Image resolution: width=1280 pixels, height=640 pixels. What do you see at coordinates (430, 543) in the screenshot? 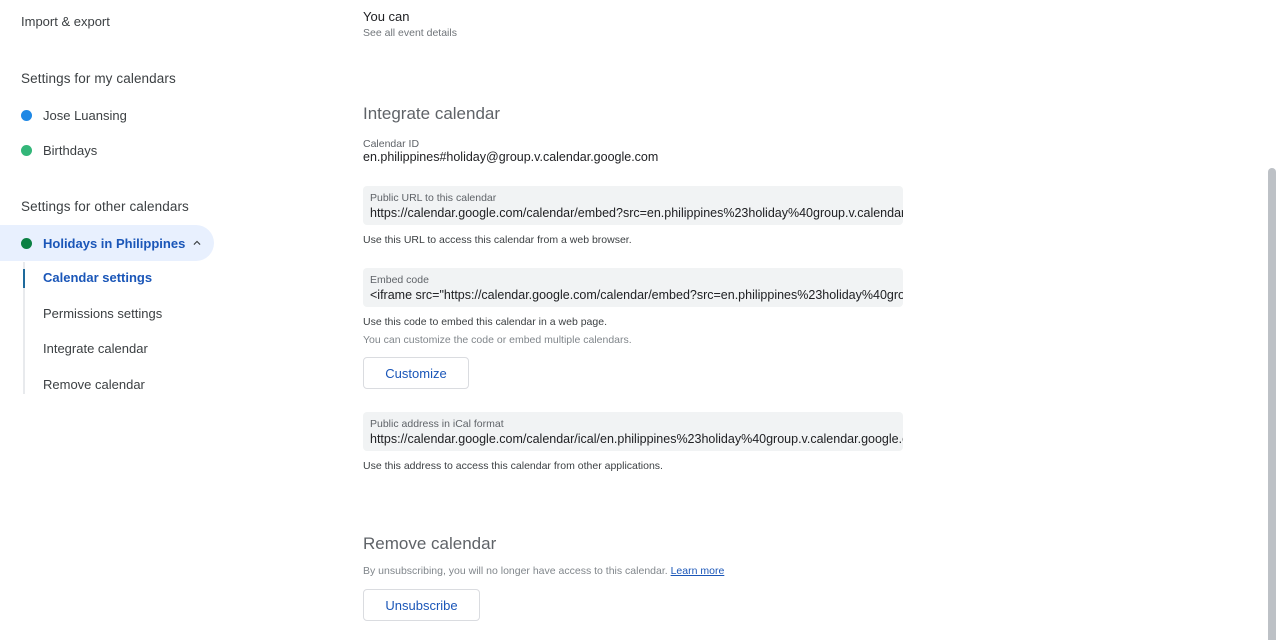
I see `remove-calendar-title: Remove calendar` at bounding box center [430, 543].